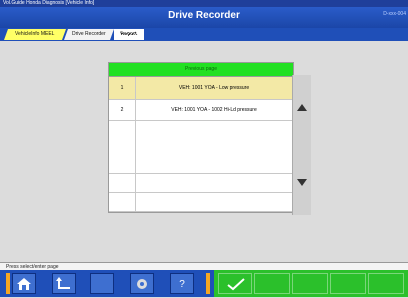 The width and height of the screenshot is (408, 298). Describe the element at coordinates (122, 110) in the screenshot. I see `list-item-number: 2` at that location.